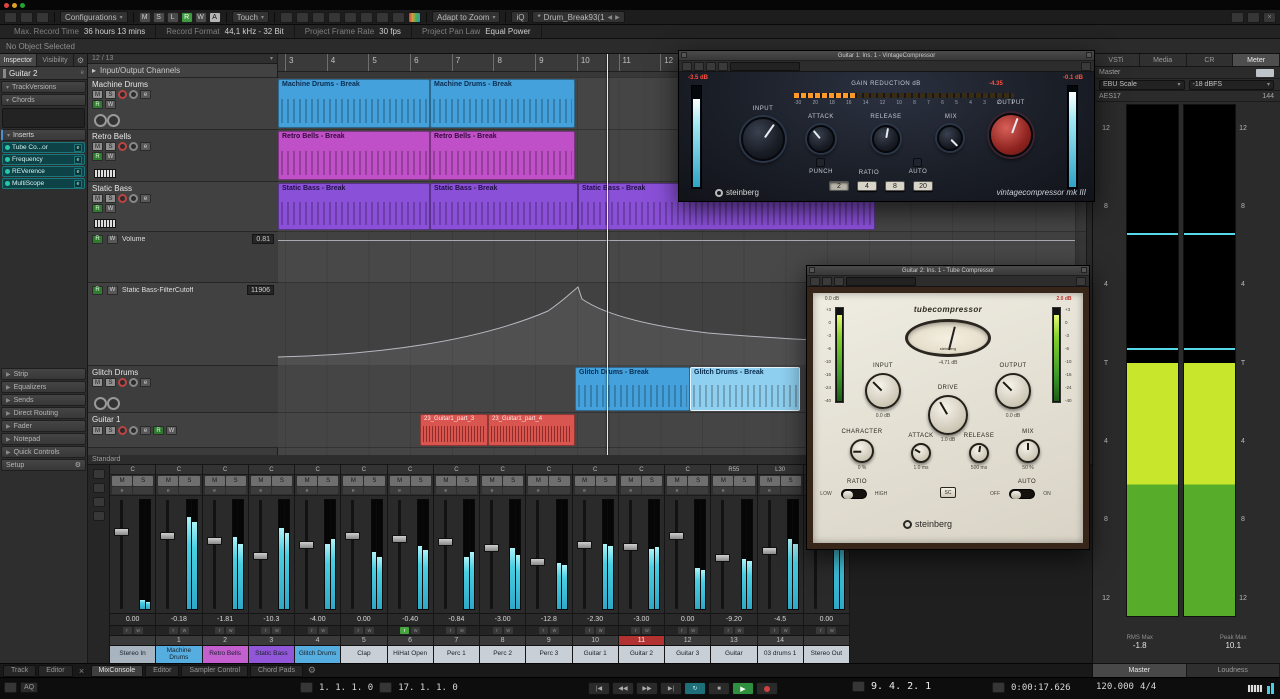 The width and height of the screenshot is (1280, 699). What do you see at coordinates (881, 281) in the screenshot?
I see `preset-slot` at bounding box center [881, 281].